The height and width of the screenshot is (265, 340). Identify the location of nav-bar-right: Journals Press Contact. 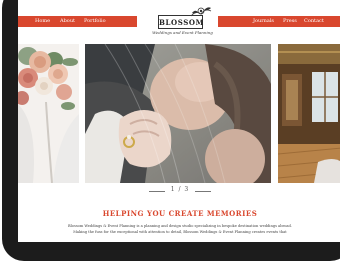
(279, 21).